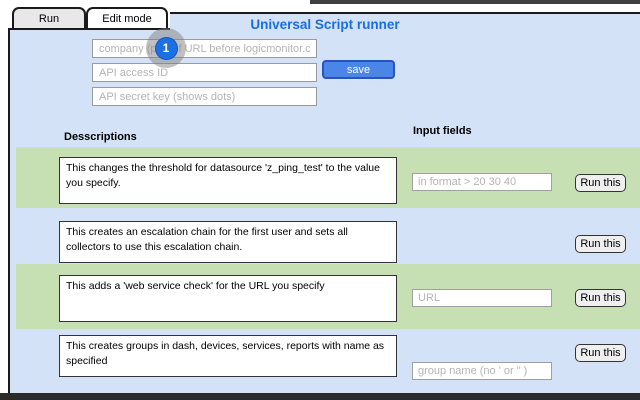 This screenshot has width=640, height=400. I want to click on threshold-input, so click(482, 182).